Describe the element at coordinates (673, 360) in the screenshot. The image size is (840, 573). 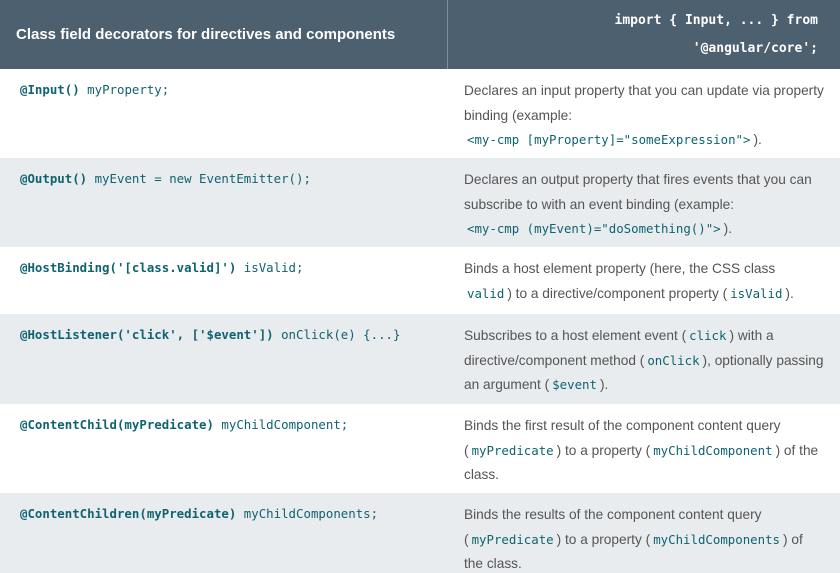
I see `code-snippet: onClick` at that location.